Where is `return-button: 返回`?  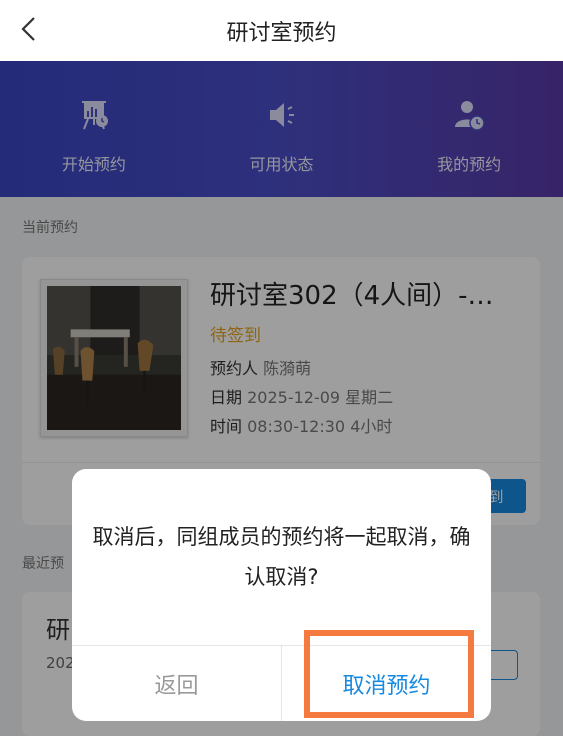 return-button: 返回 is located at coordinates (176, 683).